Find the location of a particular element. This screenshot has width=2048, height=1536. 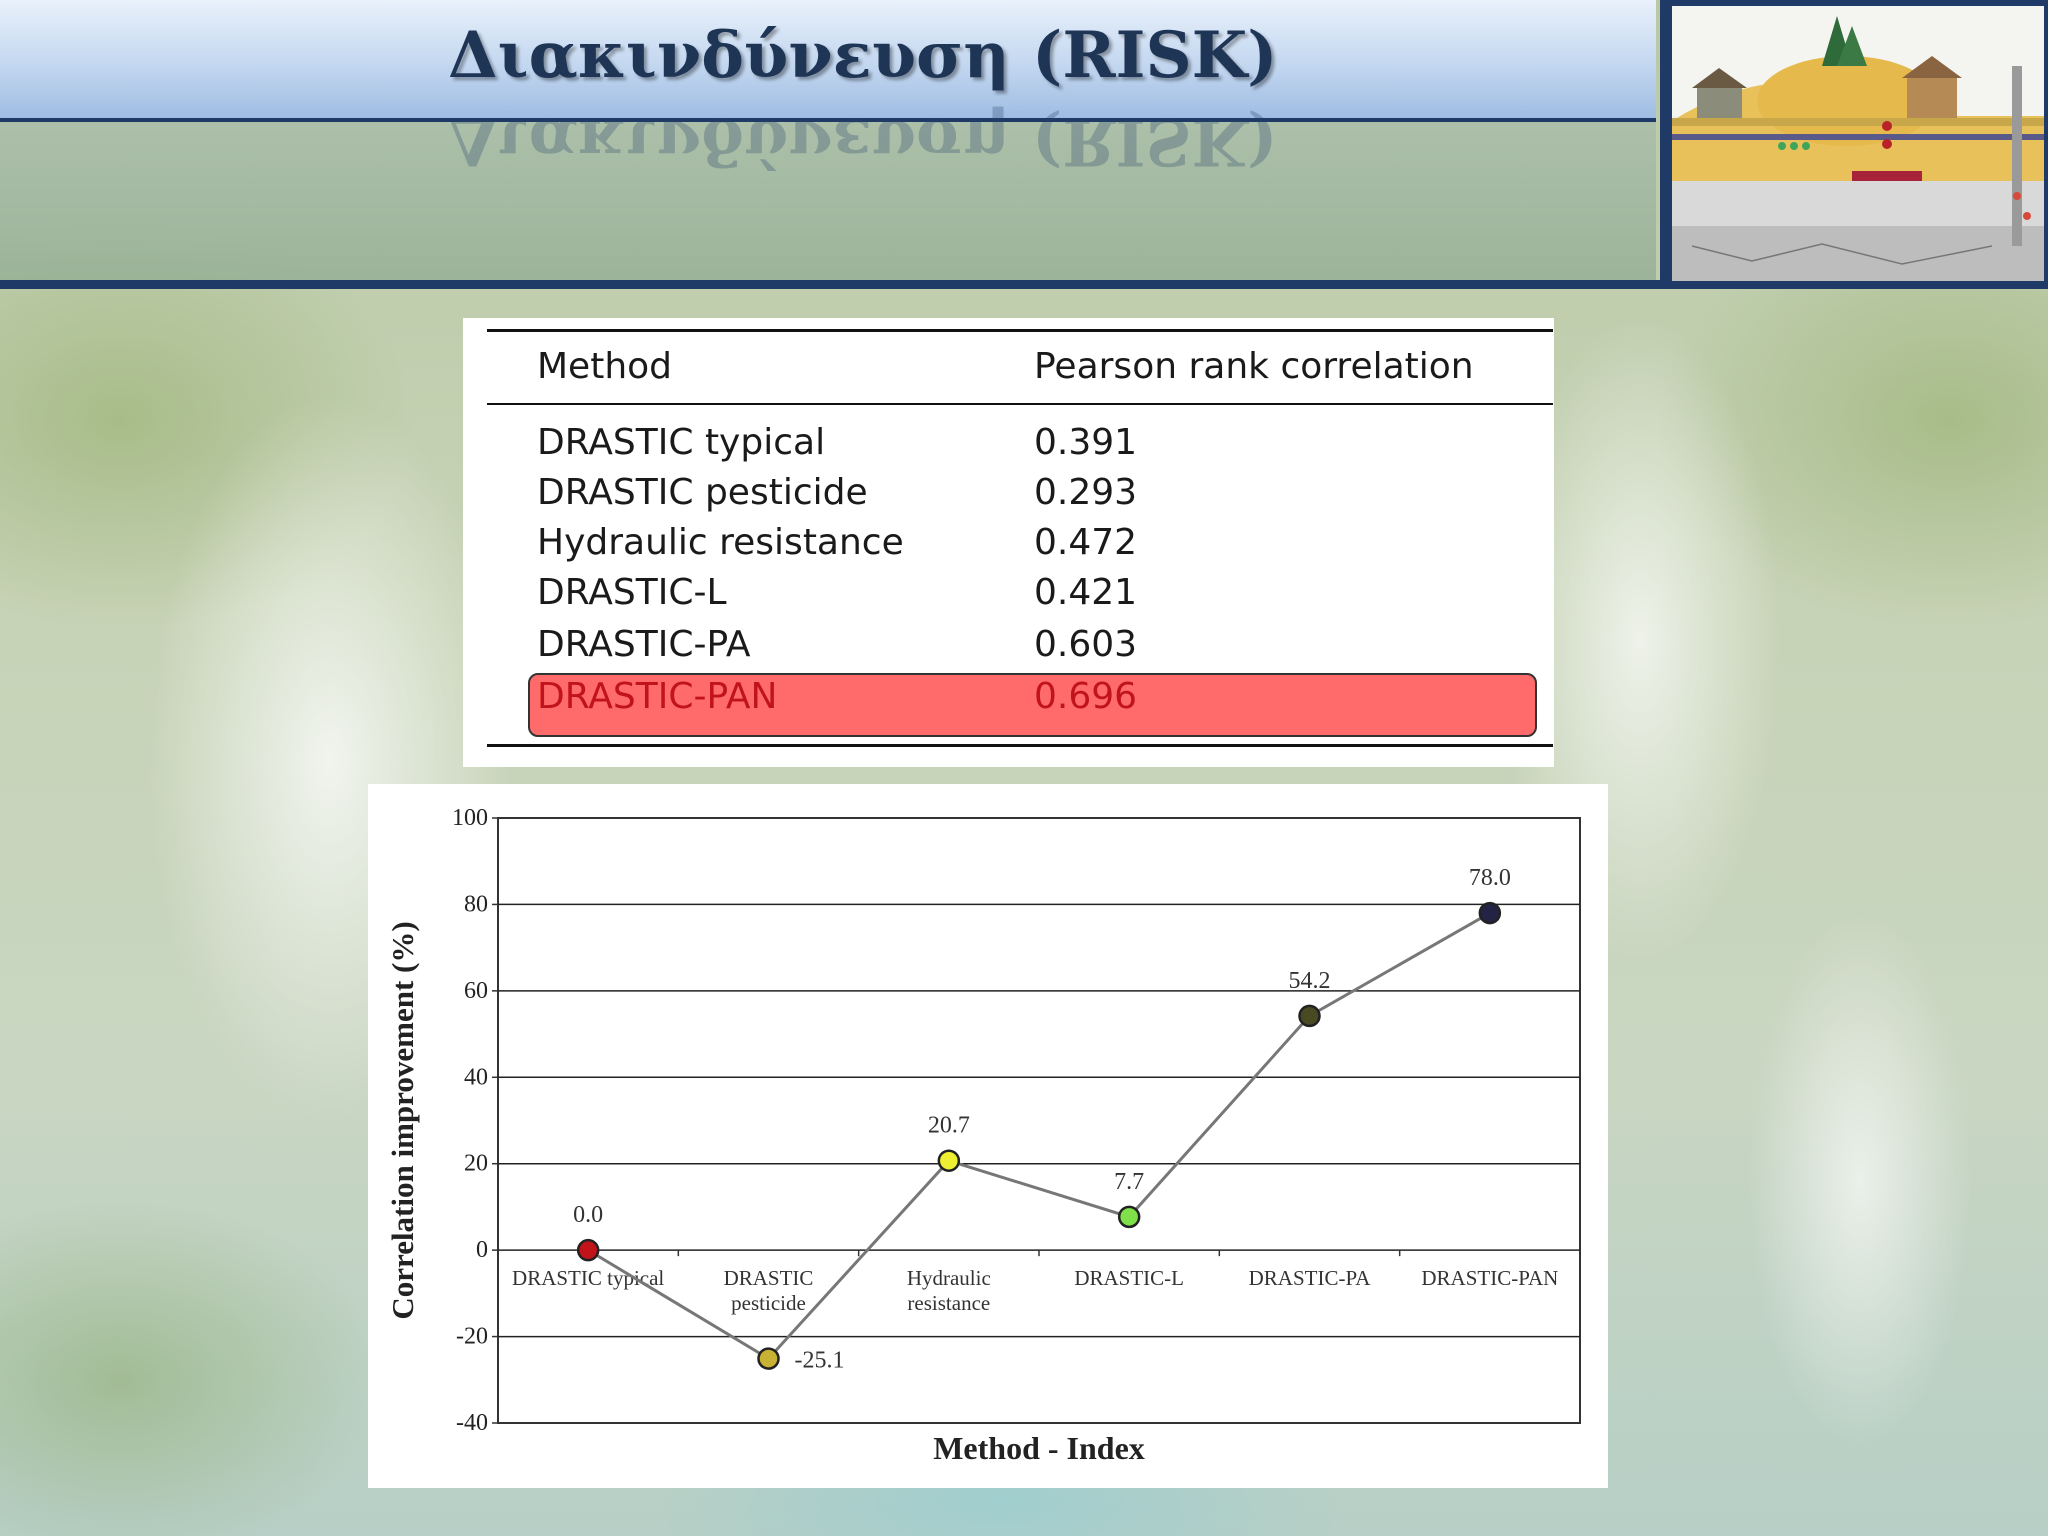

table-row-method: DRASTIC-PA is located at coordinates (644, 644).